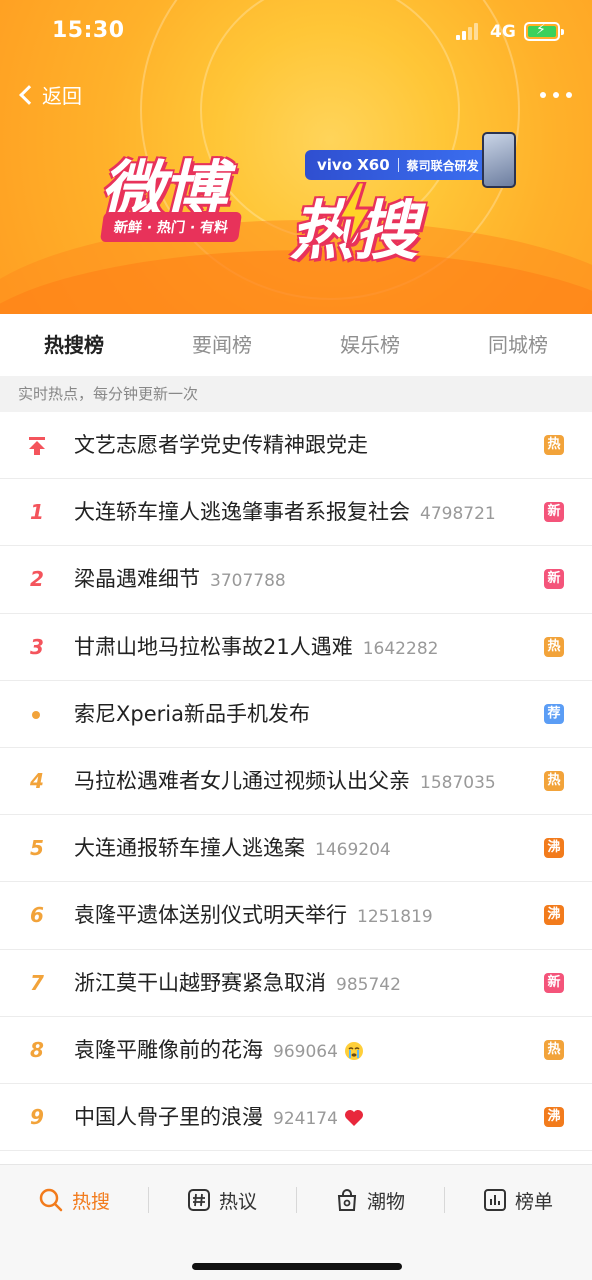  Describe the element at coordinates (90, 1201) in the screenshot. I see `nav-label: 热搜` at that location.